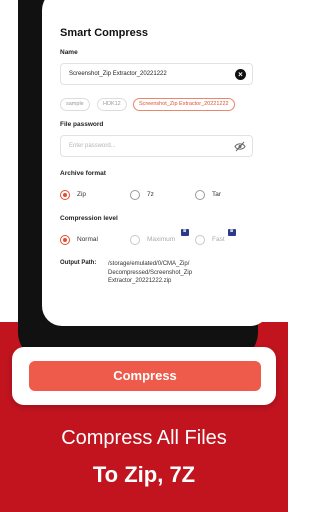 The image size is (320, 512). Describe the element at coordinates (83, 173) in the screenshot. I see `format-label: Archive format` at that location.